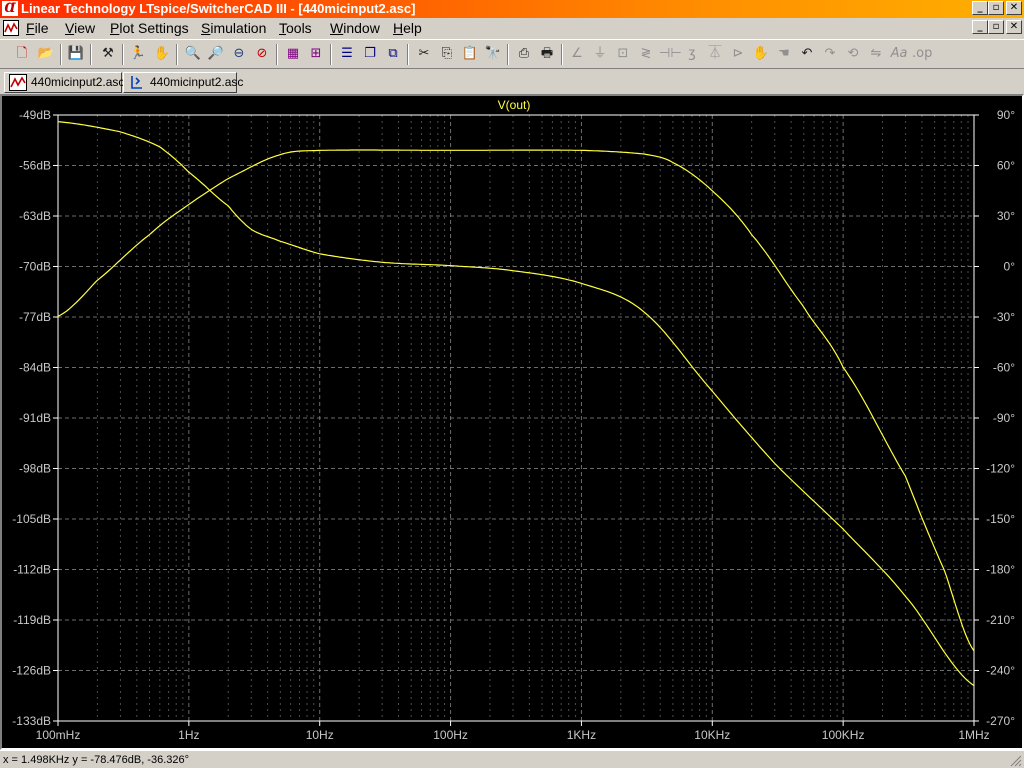  Describe the element at coordinates (450, 735) in the screenshot. I see `x-tick-label: 100Hz` at that location.